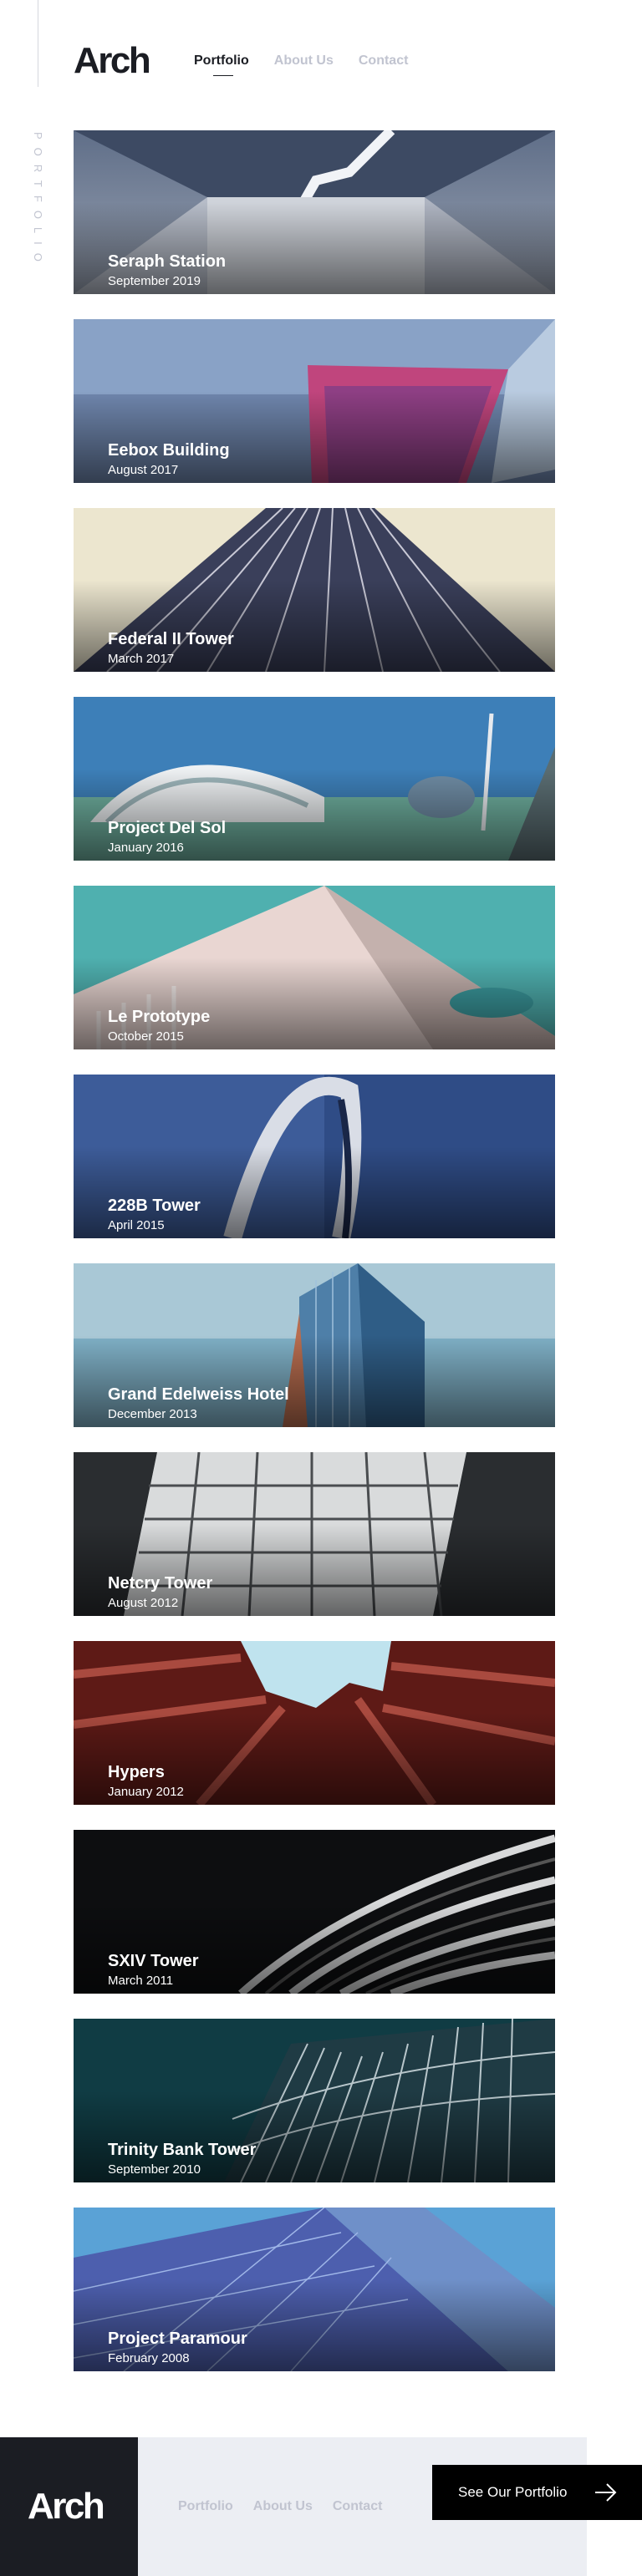  What do you see at coordinates (169, 450) in the screenshot?
I see `project-title: Eebox Building` at bounding box center [169, 450].